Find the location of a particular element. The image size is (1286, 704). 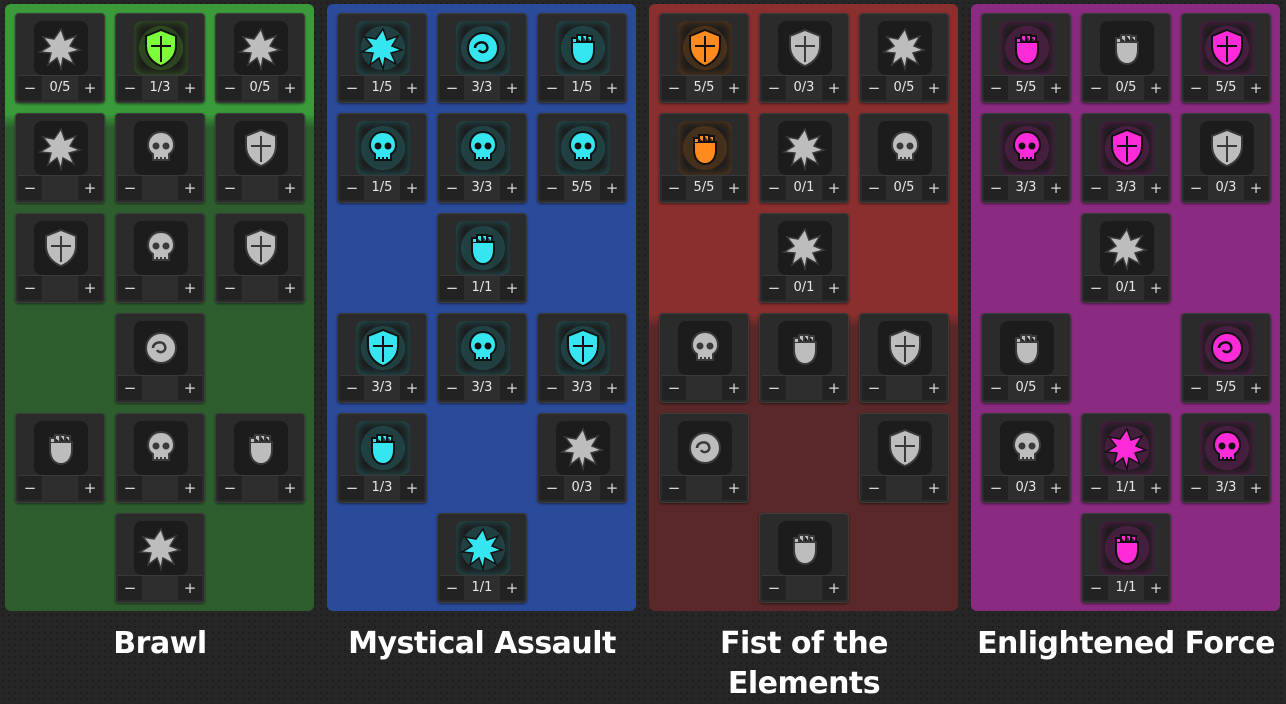

potion-icon is located at coordinates (1027, 148).